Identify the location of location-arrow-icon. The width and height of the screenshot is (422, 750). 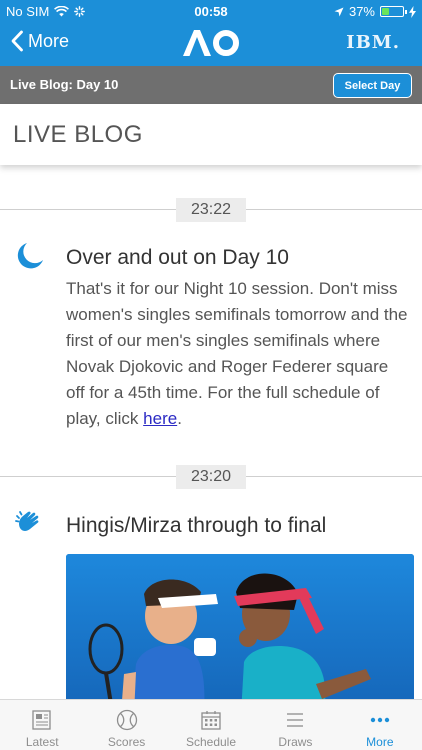
(339, 11).